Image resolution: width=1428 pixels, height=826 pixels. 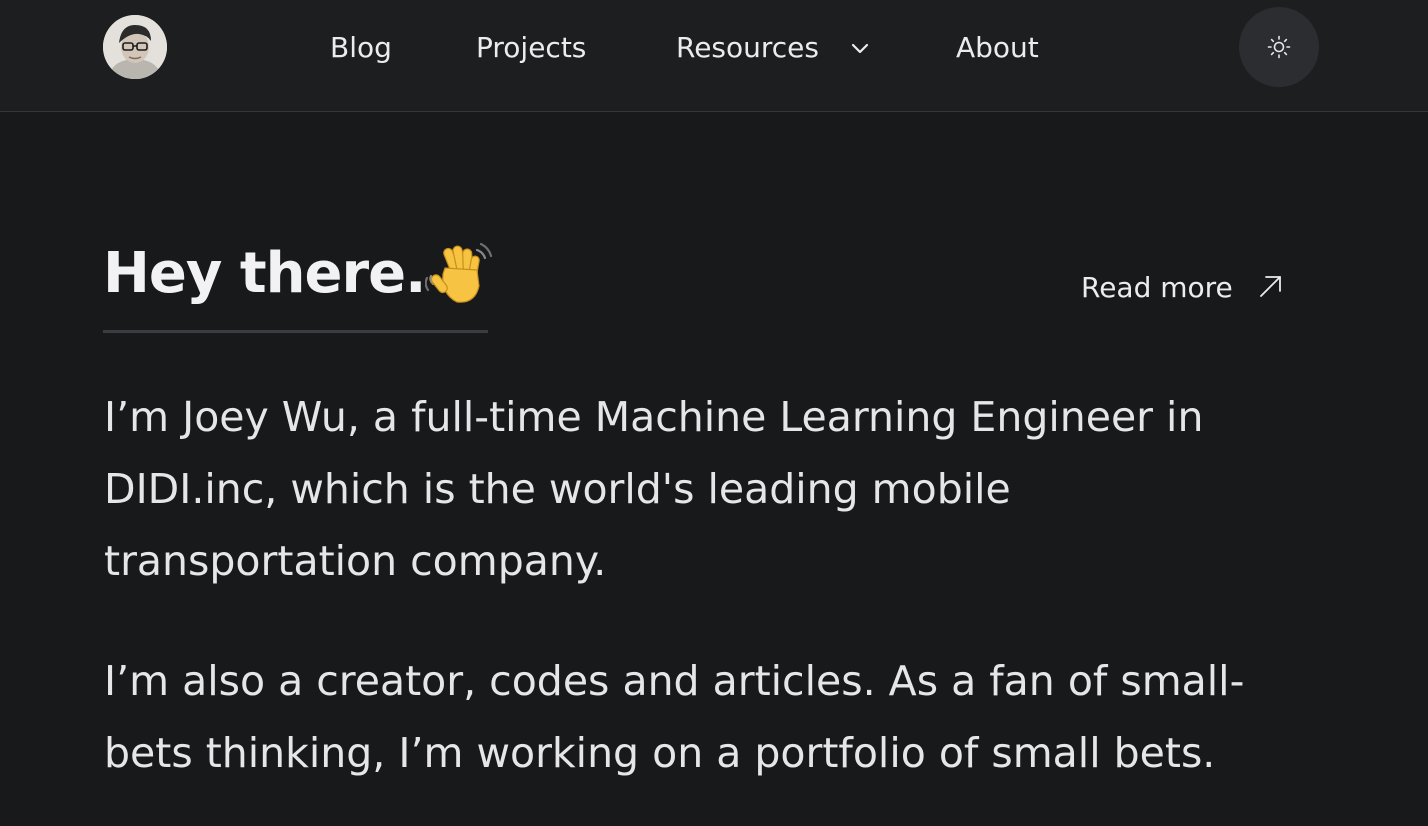 What do you see at coordinates (747, 48) in the screenshot?
I see `nav-resources: Resources` at bounding box center [747, 48].